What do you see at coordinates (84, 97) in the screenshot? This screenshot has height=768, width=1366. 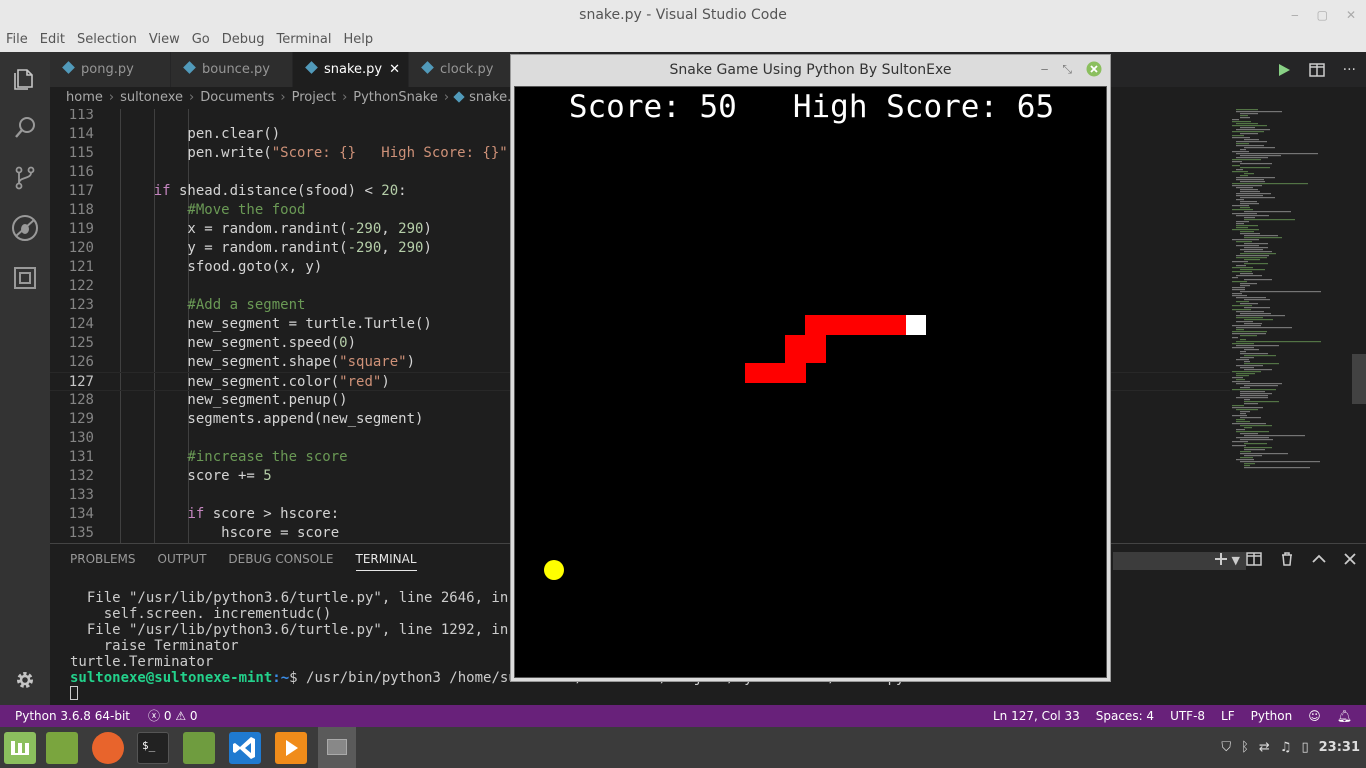 I see `breadcrumb-item: home` at bounding box center [84, 97].